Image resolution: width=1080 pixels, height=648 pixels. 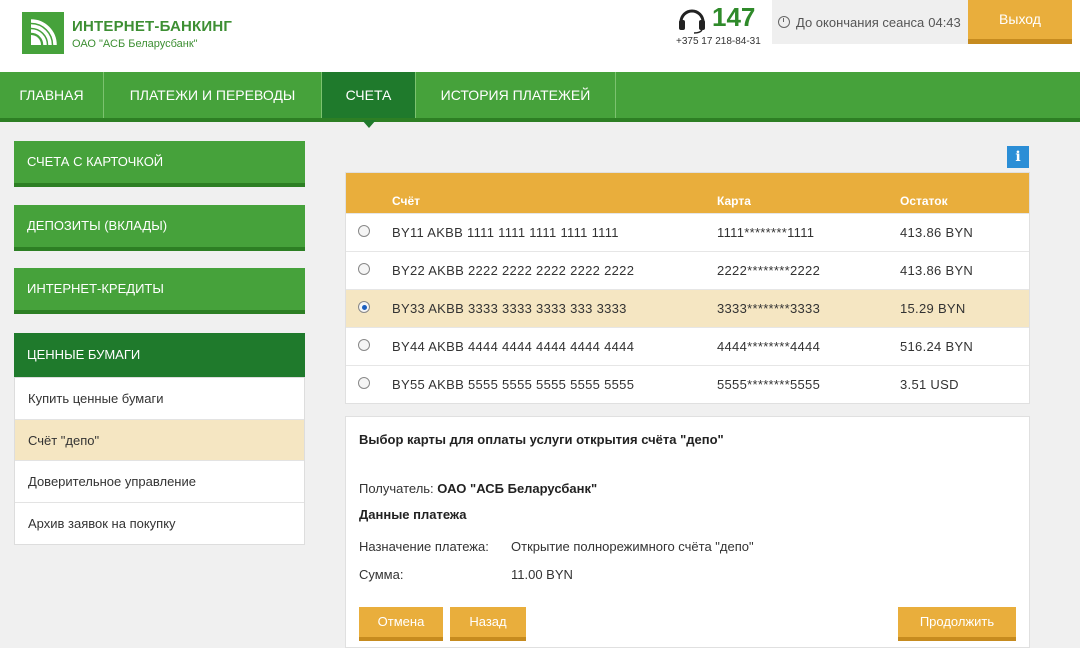 What do you see at coordinates (159, 164) in the screenshot?
I see `sidebar-item-card-accounts: СЧЕТА С КАРТОЧКОЙ` at bounding box center [159, 164].